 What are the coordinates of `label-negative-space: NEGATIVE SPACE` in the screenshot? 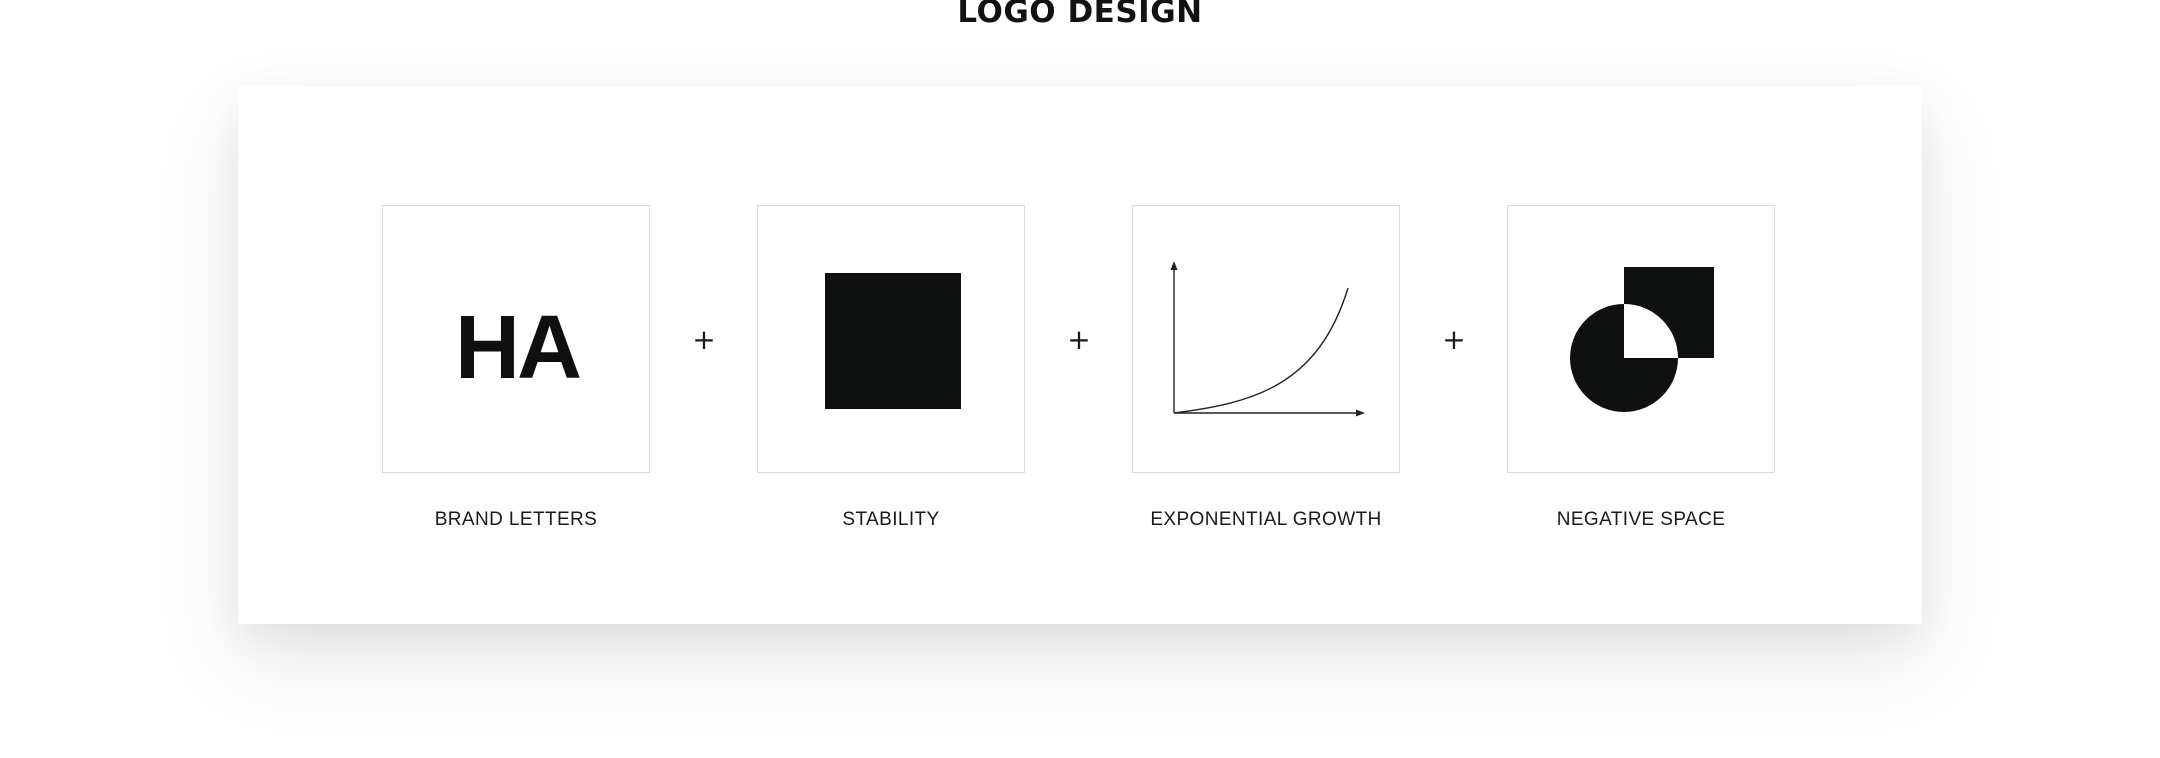 It's located at (1641, 519).